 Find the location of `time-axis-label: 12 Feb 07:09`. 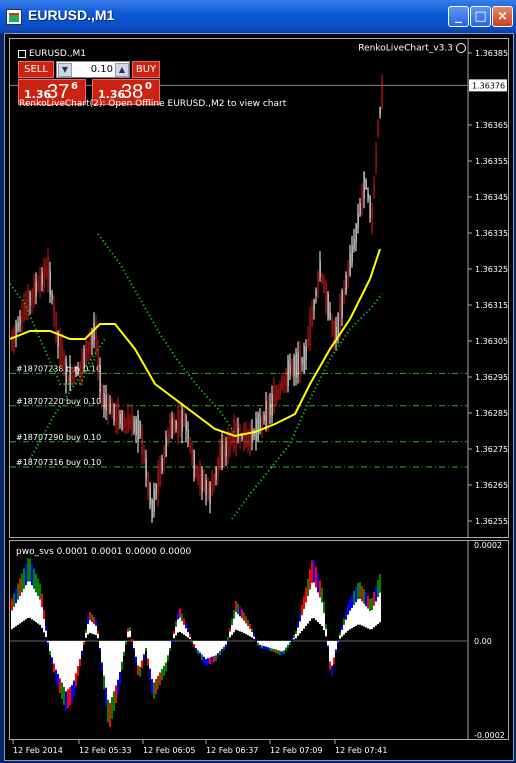

time-axis-label: 12 Feb 07:09 is located at coordinates (296, 750).